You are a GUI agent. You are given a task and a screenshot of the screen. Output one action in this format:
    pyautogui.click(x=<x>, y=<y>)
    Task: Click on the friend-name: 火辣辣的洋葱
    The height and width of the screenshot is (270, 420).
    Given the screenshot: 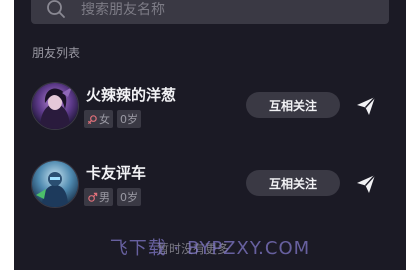 What is the action you would take?
    pyautogui.click(x=131, y=95)
    